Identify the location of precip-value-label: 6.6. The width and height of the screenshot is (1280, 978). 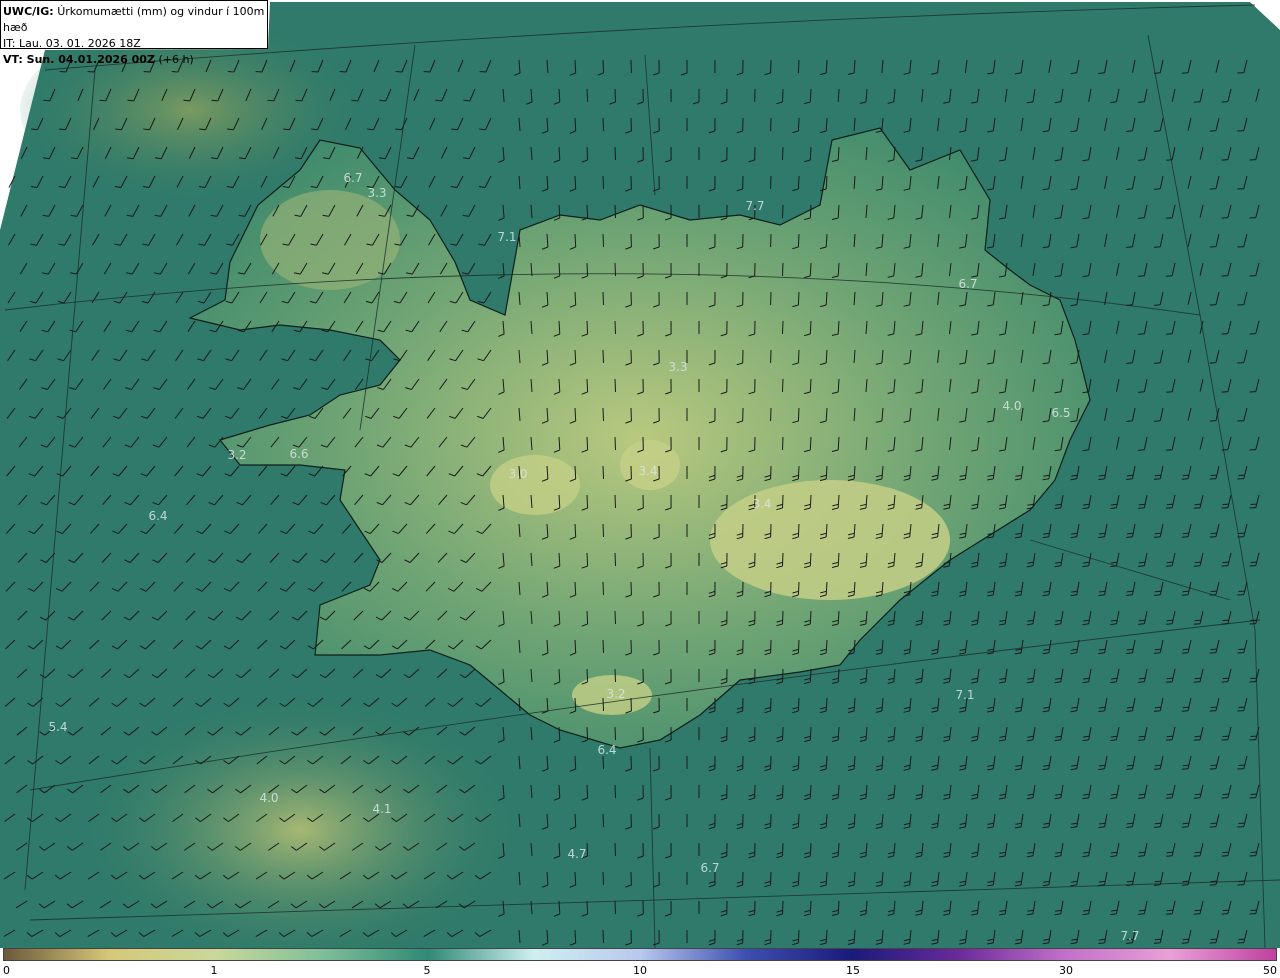
(298, 454).